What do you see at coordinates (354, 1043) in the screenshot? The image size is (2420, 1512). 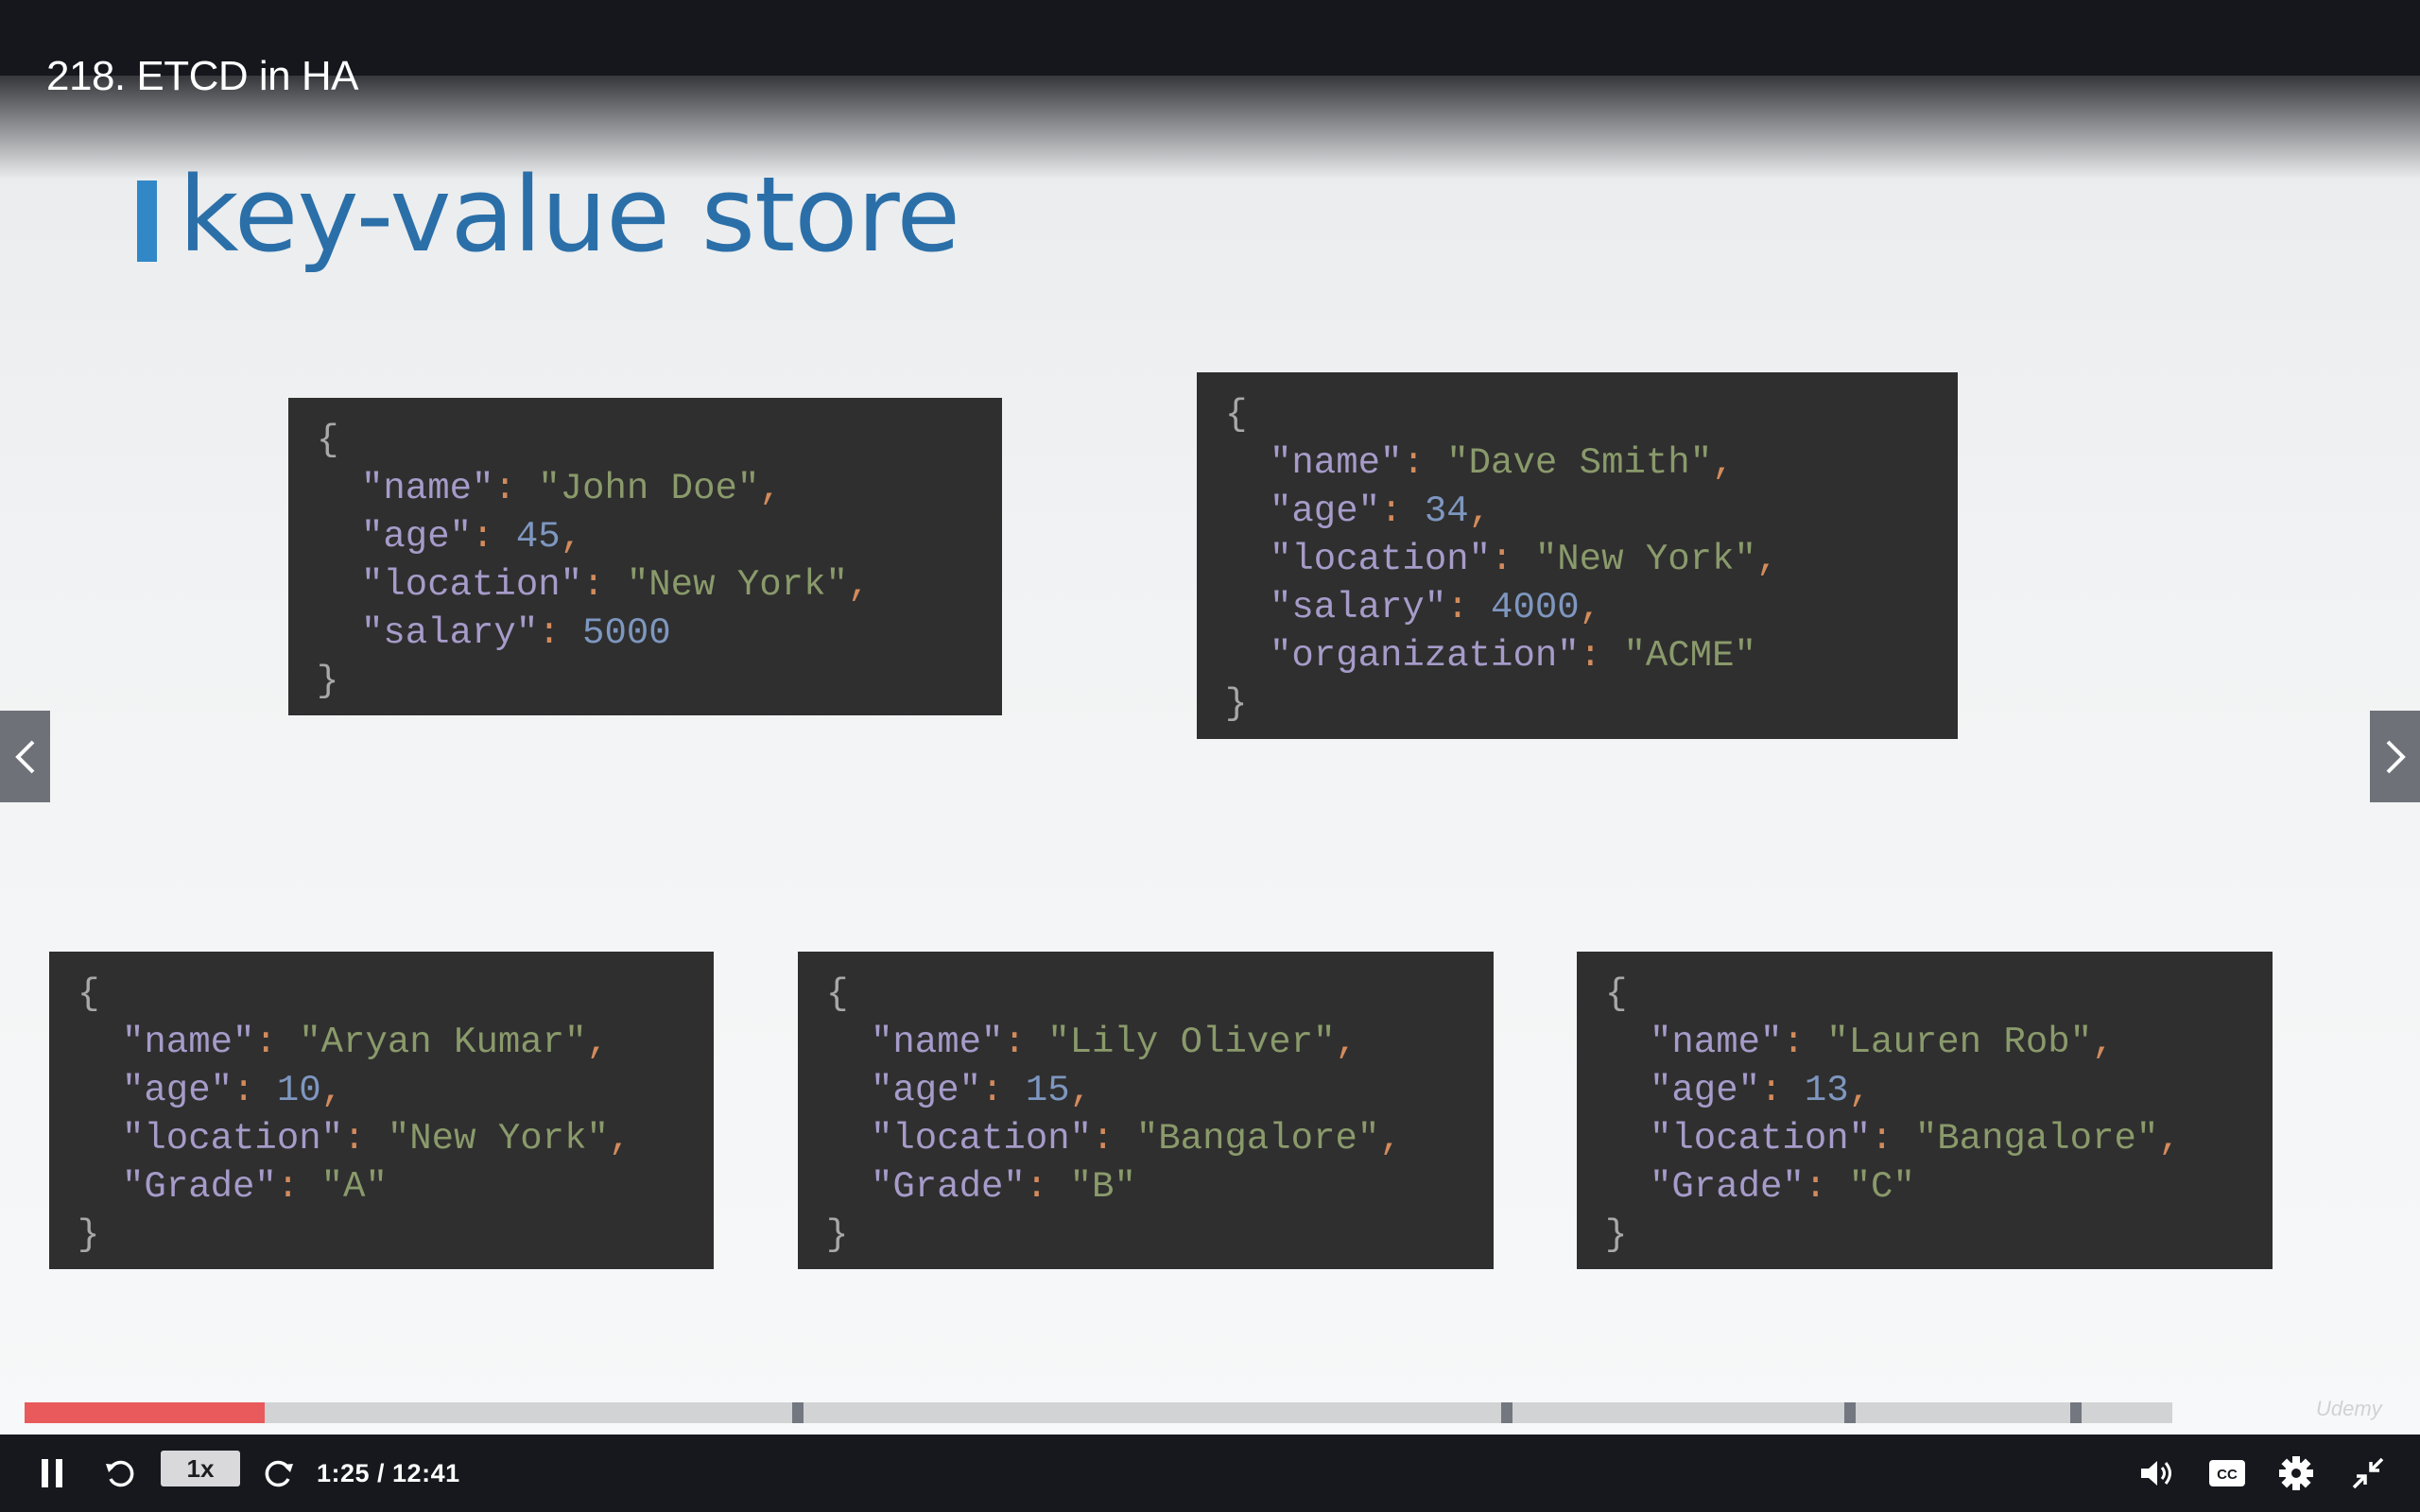 I see `json-field: "name": "Aryan Kumar",` at bounding box center [354, 1043].